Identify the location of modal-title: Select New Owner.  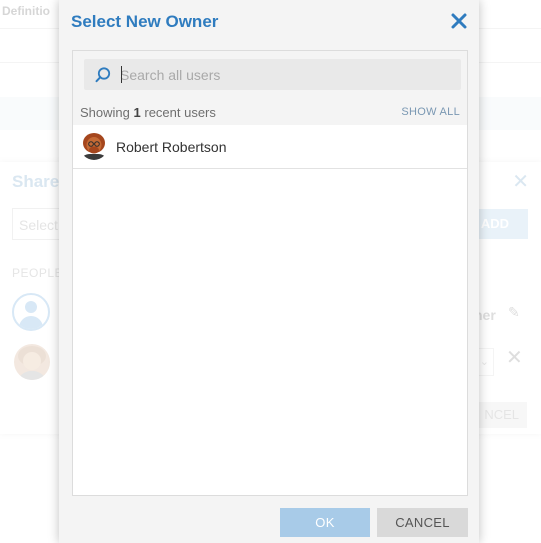
(145, 21).